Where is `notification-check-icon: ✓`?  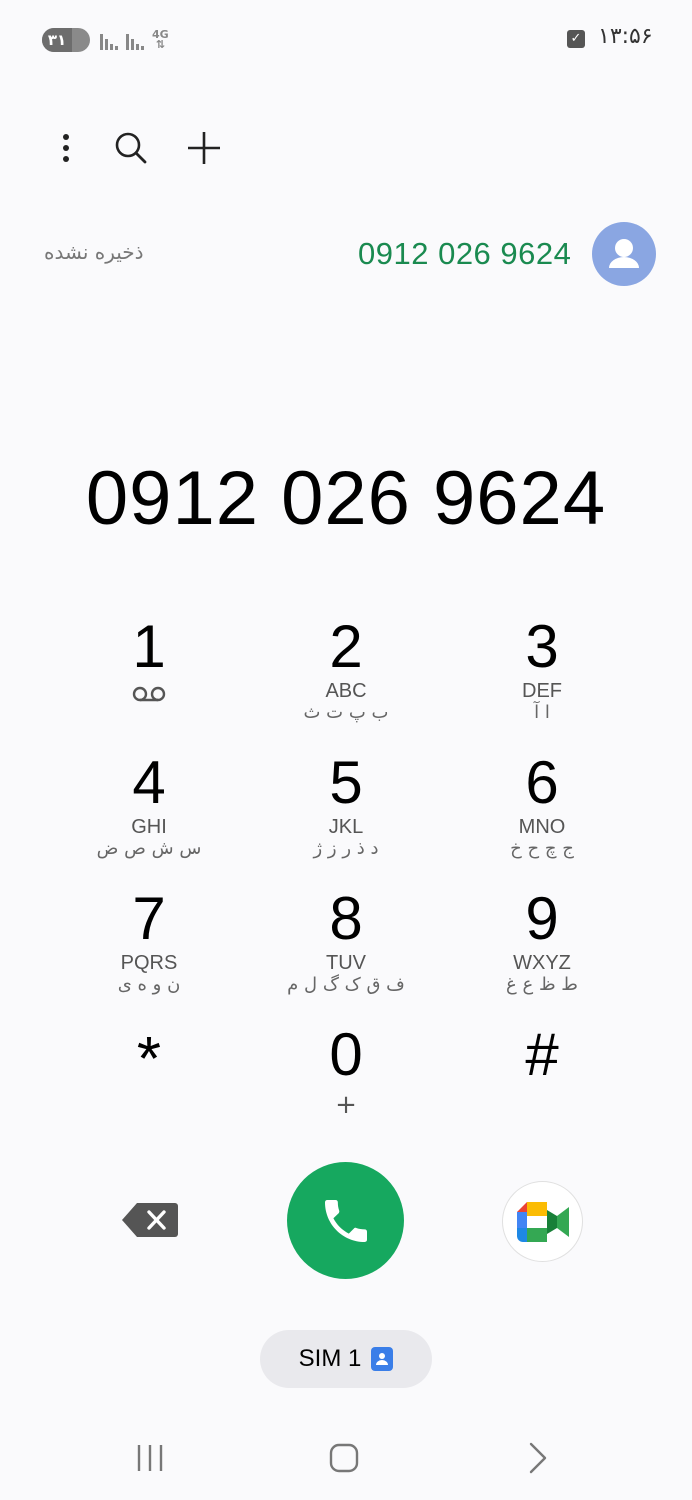
notification-check-icon: ✓ is located at coordinates (576, 39).